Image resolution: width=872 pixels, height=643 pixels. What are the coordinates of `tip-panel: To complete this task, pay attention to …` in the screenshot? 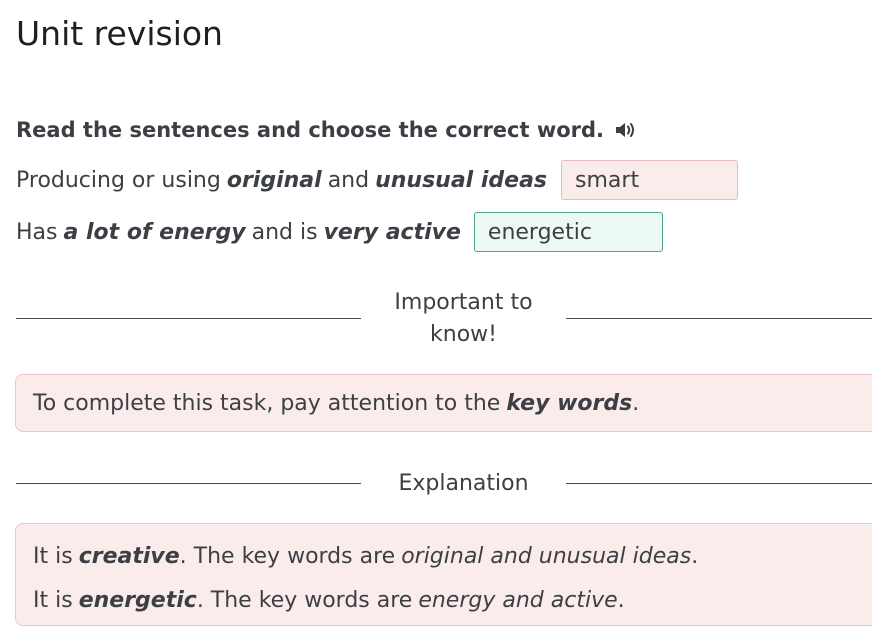 It's located at (443, 403).